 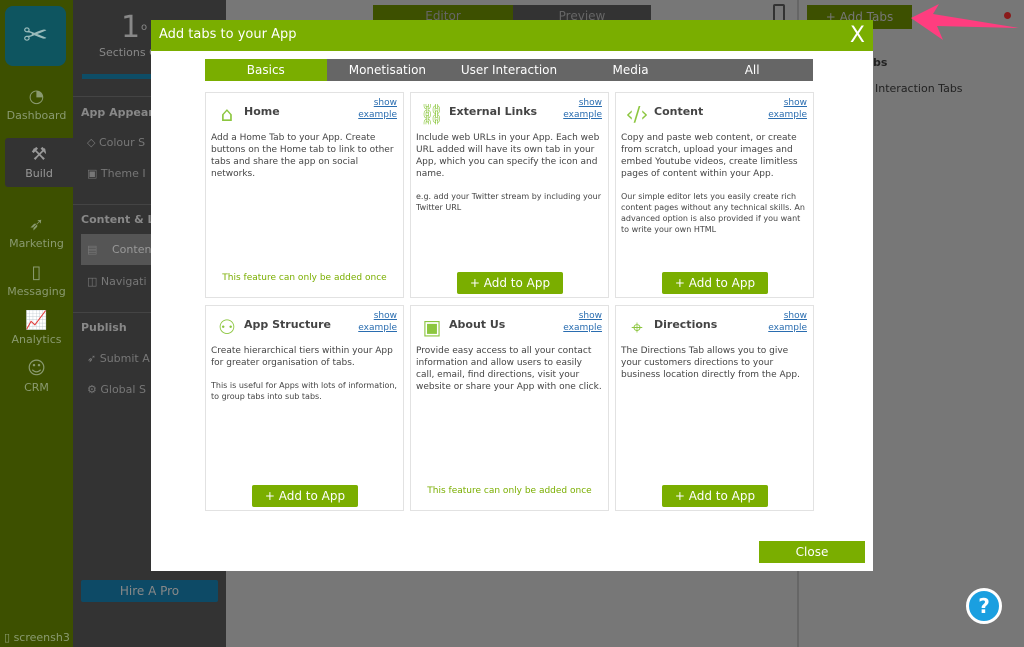 I want to click on home-icon: ⌂, so click(x=227, y=114).